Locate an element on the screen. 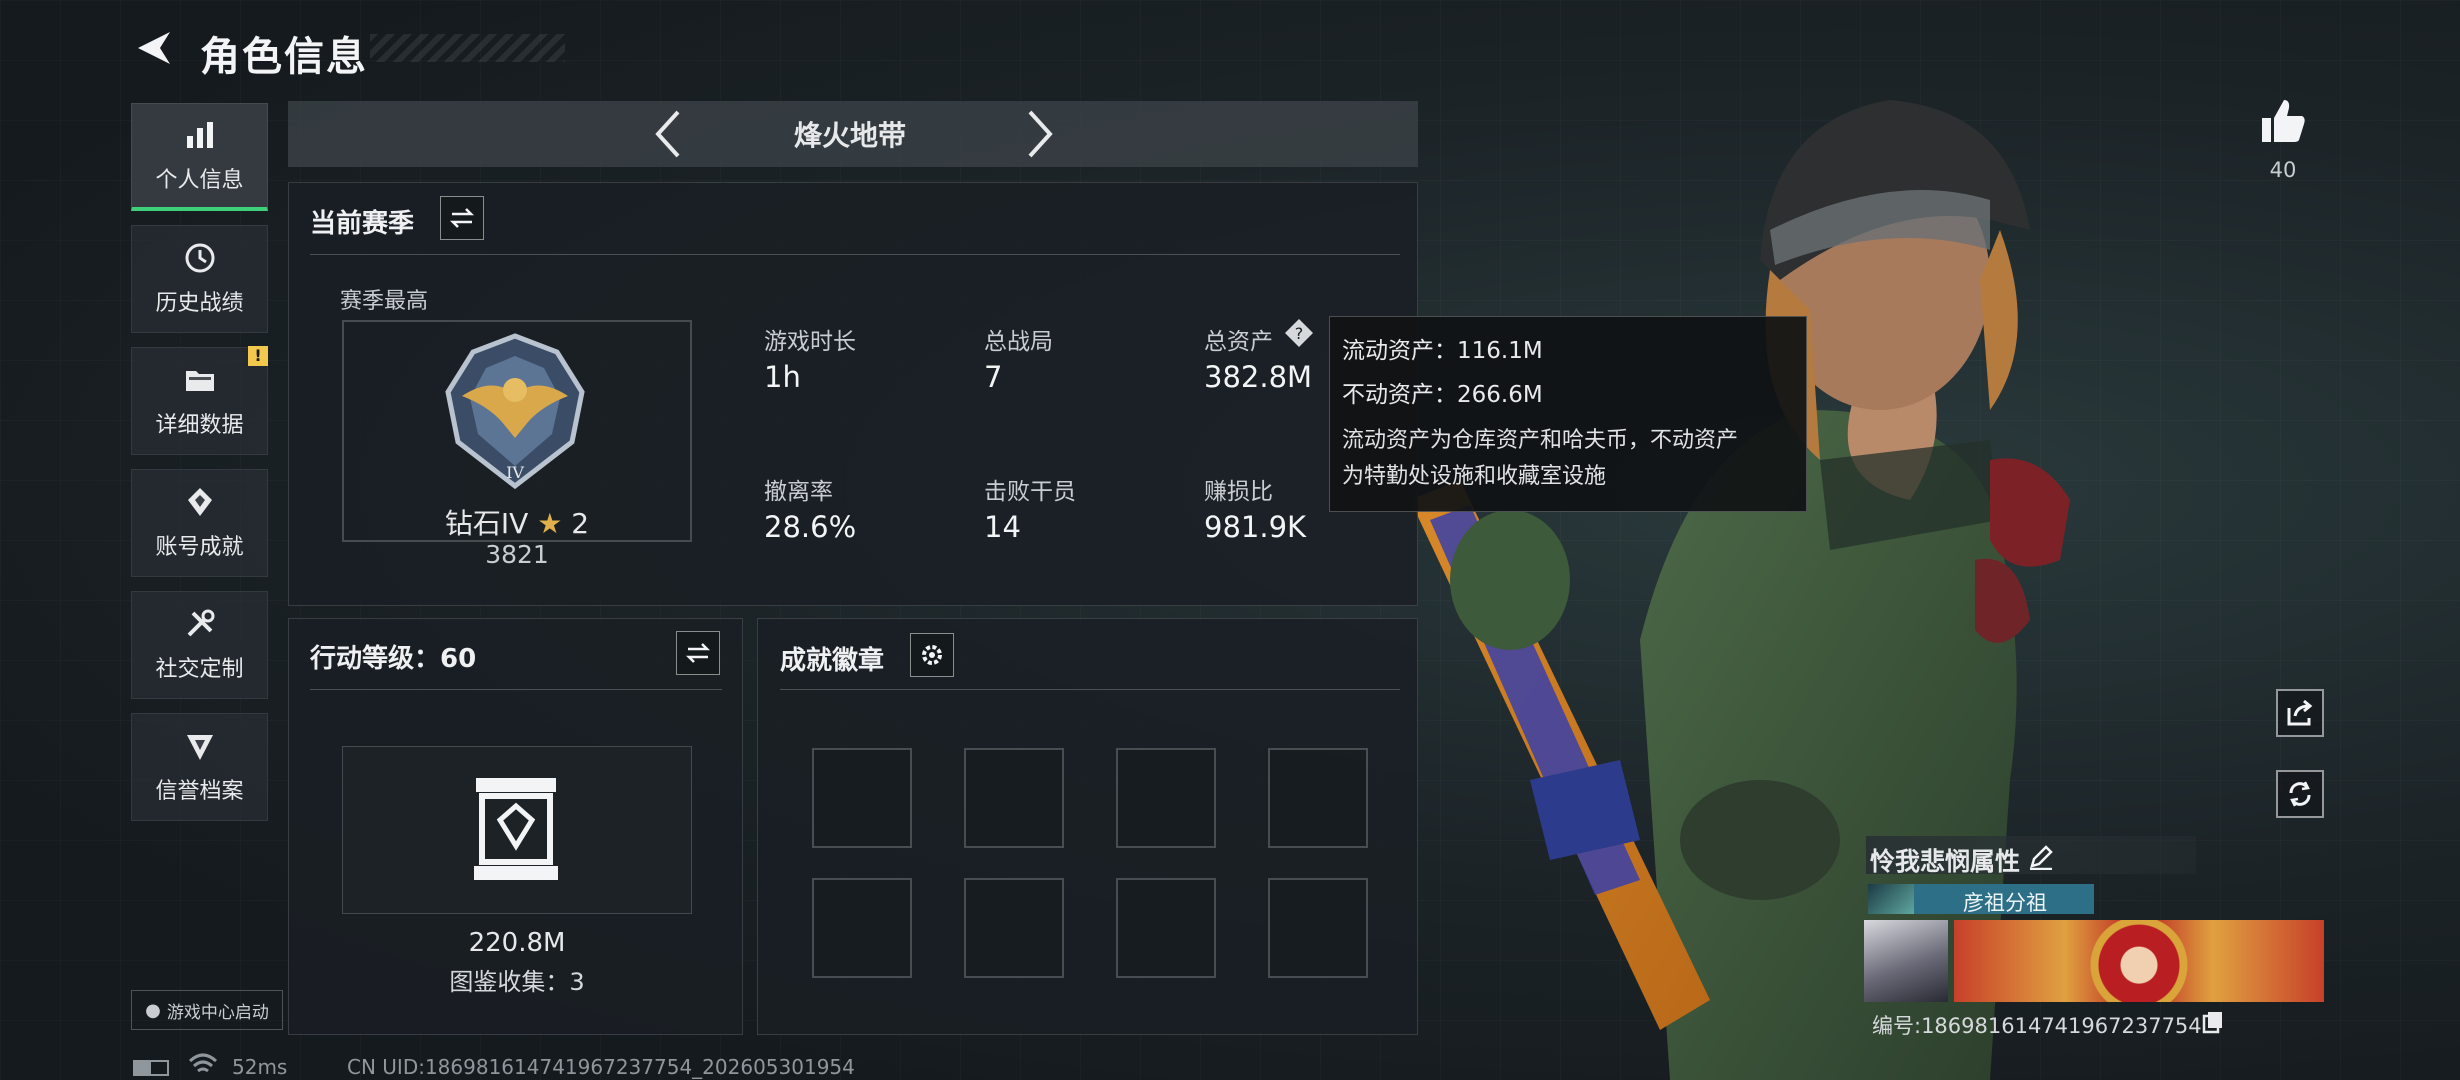 The height and width of the screenshot is (1080, 2460). team-name: 彦祖分祖 is located at coordinates (2005, 903).